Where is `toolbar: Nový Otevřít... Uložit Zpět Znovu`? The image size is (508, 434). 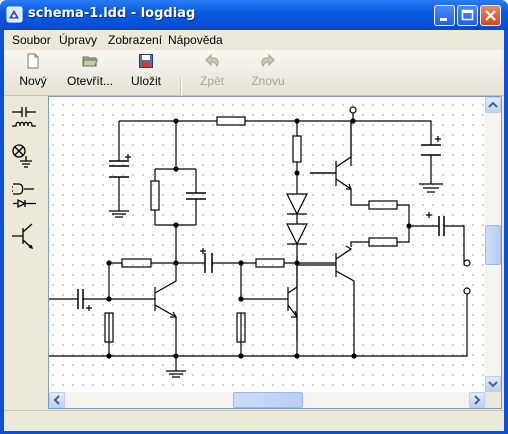 toolbar: Nový Otevřít... Uložit Zpět Znovu is located at coordinates (254, 78).